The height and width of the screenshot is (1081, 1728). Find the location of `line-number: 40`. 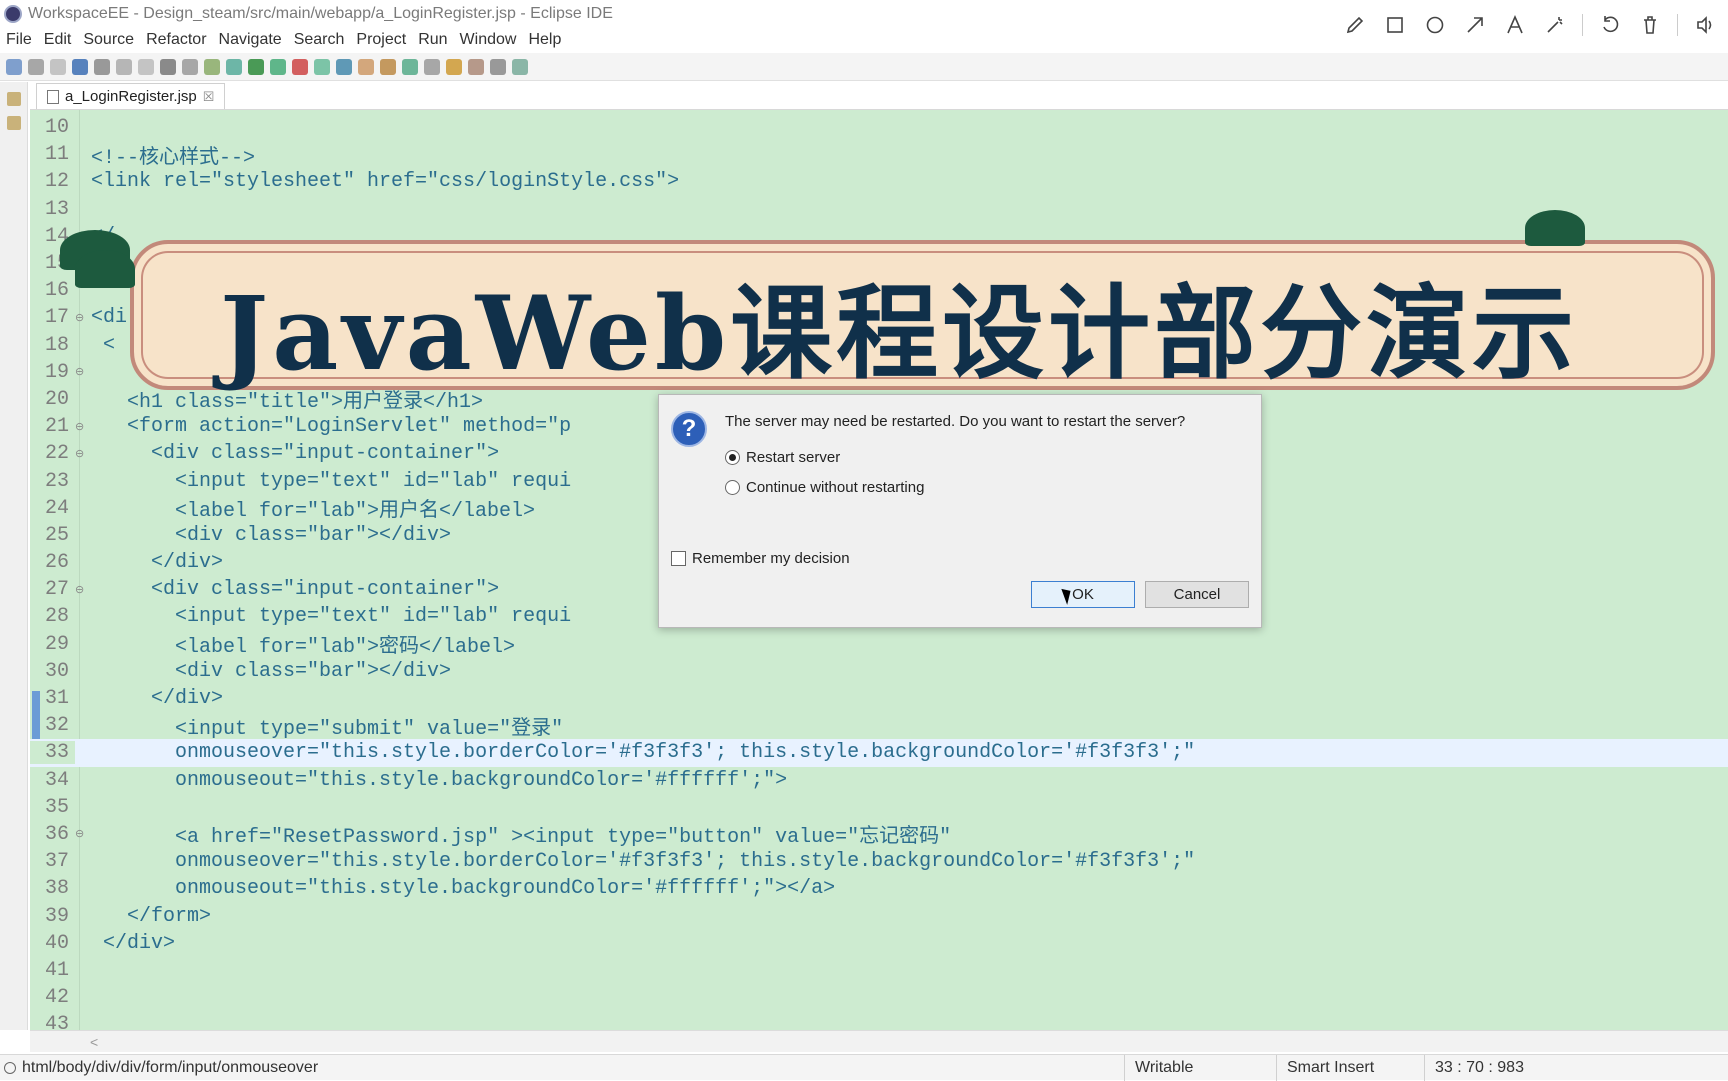

line-number: 40 is located at coordinates (56, 943).